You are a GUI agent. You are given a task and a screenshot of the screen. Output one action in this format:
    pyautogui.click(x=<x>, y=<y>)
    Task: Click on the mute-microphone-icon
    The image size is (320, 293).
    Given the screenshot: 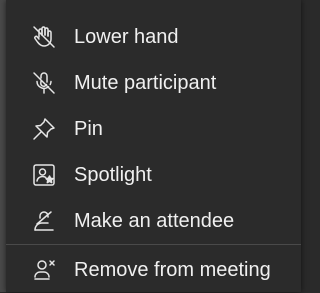 What is the action you would take?
    pyautogui.click(x=44, y=83)
    